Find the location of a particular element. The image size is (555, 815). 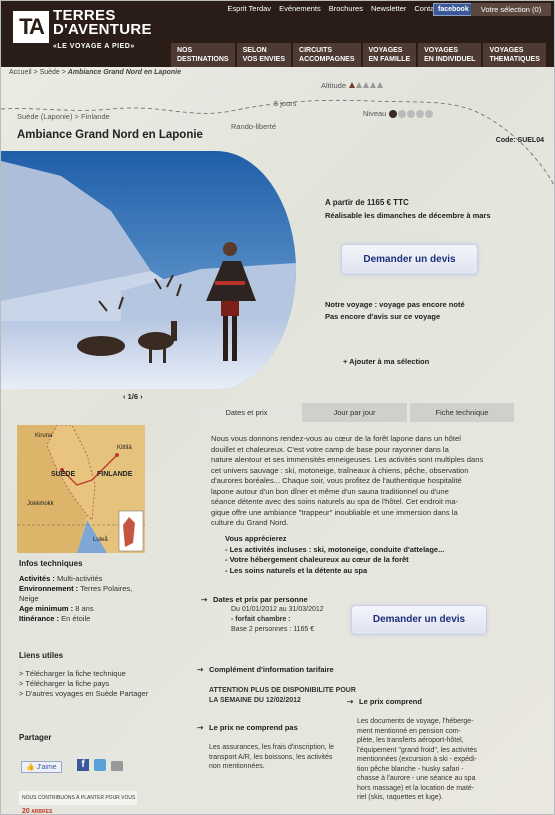

link-esprit-terdav: Esprit Terdav is located at coordinates (249, 8).